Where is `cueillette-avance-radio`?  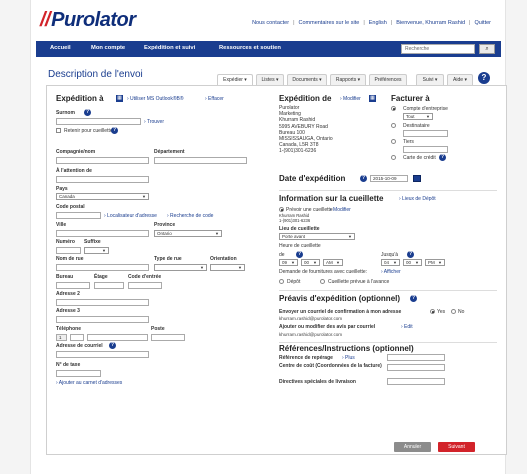
cueillette-avance-radio is located at coordinates (322, 281).